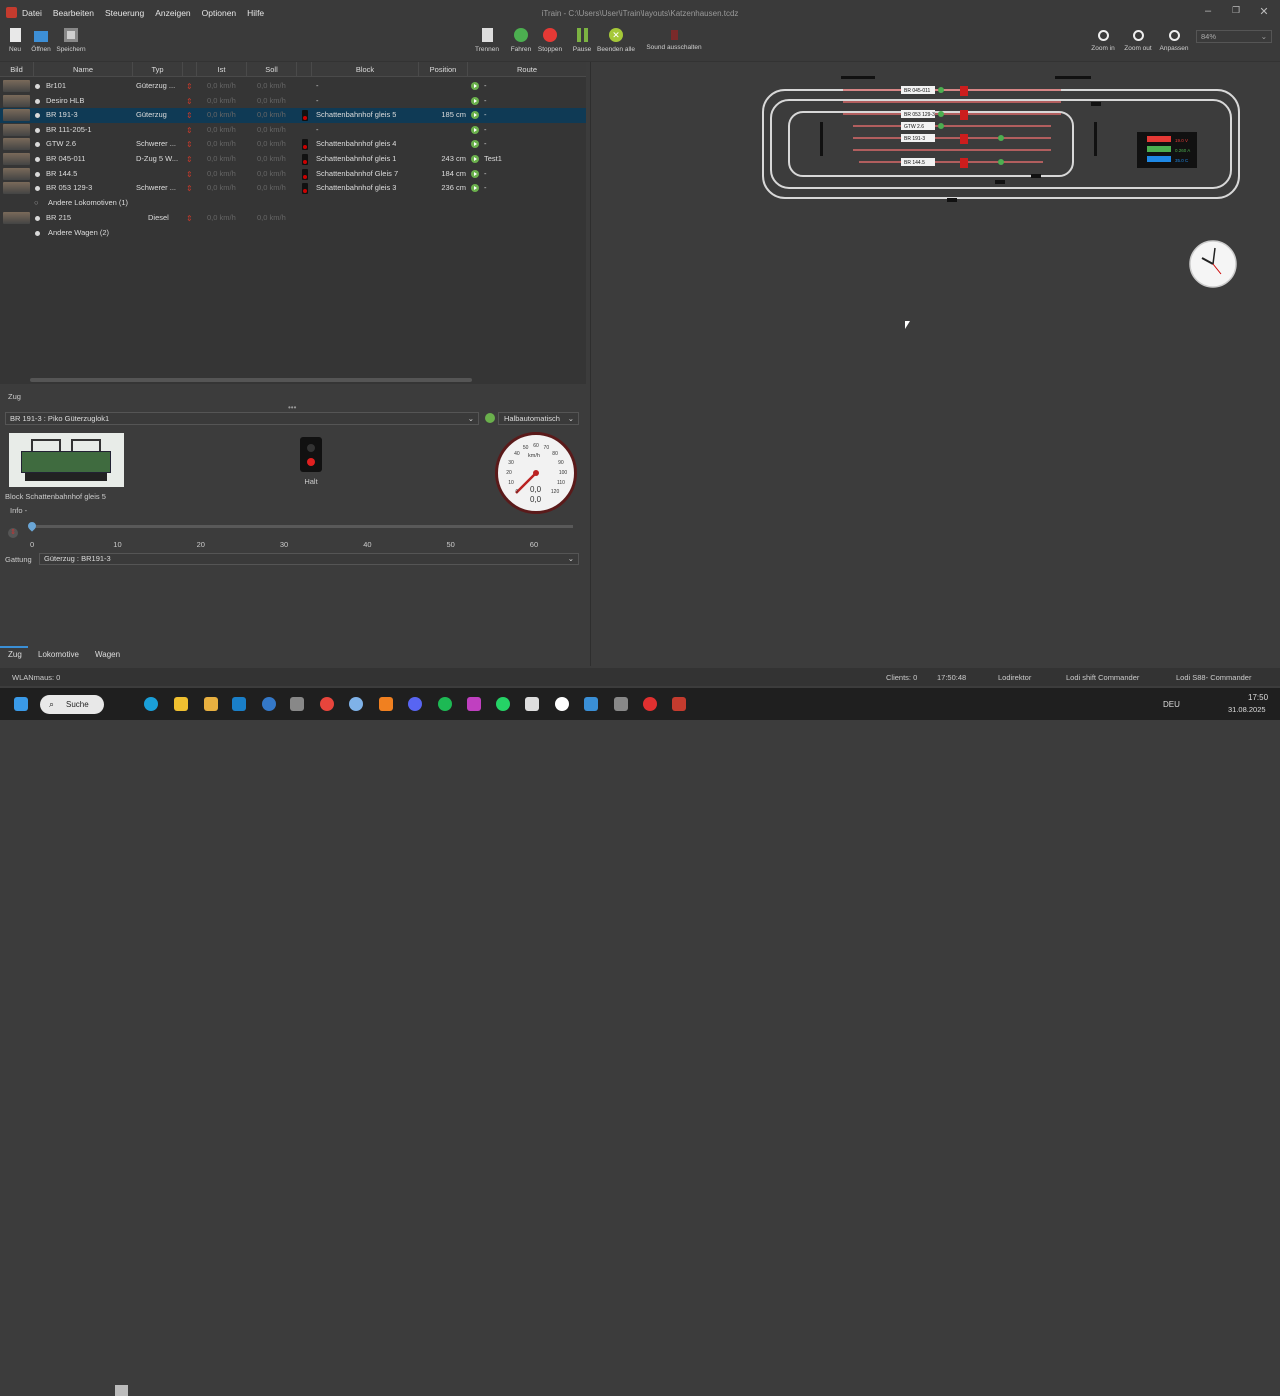 The width and height of the screenshot is (1280, 1396). I want to click on col-position: Position, so click(443, 69).